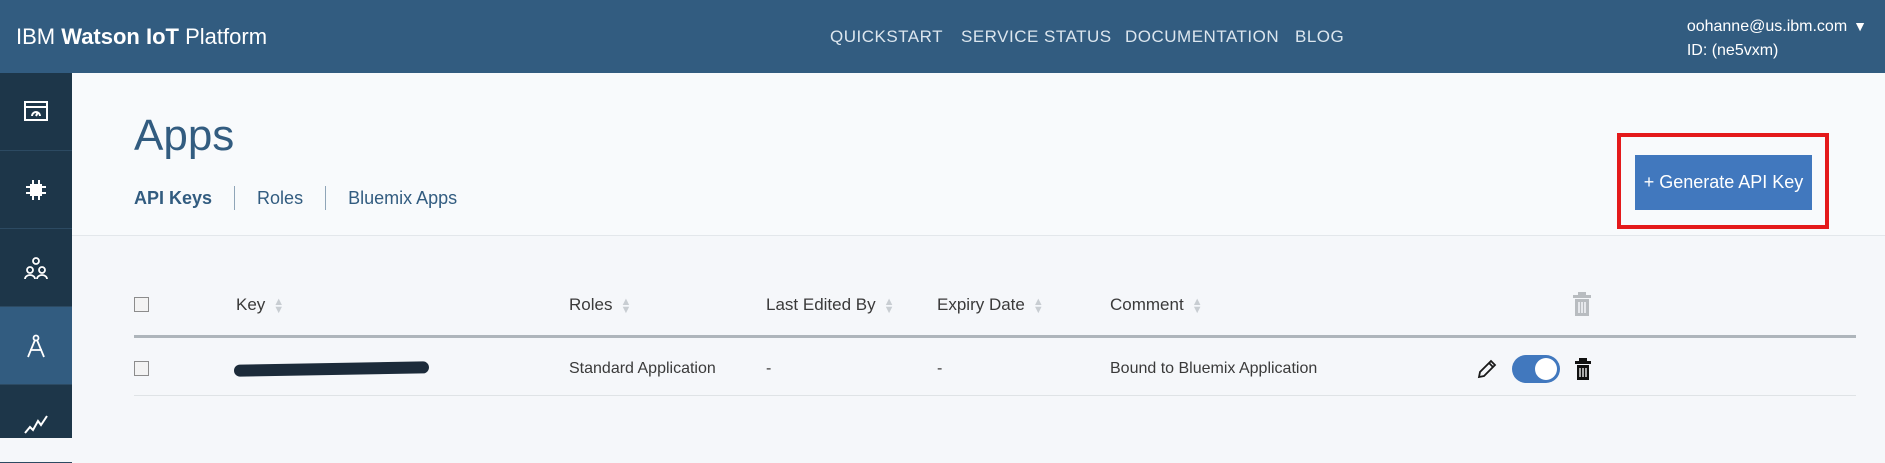  What do you see at coordinates (251, 304) in the screenshot?
I see `column-key-label: Key` at bounding box center [251, 304].